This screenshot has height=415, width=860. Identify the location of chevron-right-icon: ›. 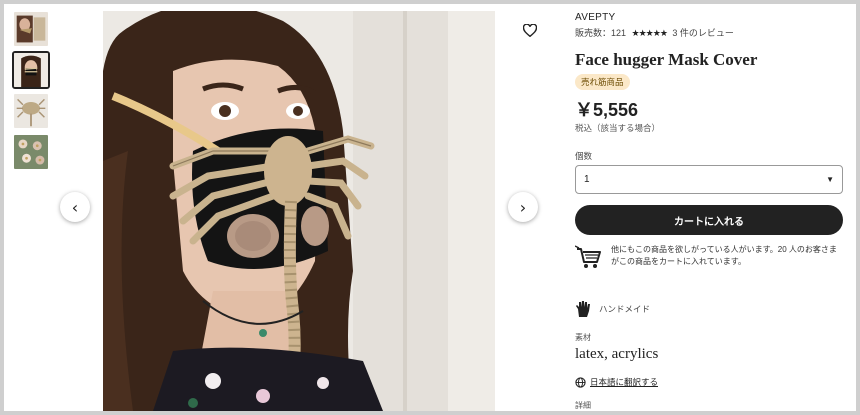
(523, 207).